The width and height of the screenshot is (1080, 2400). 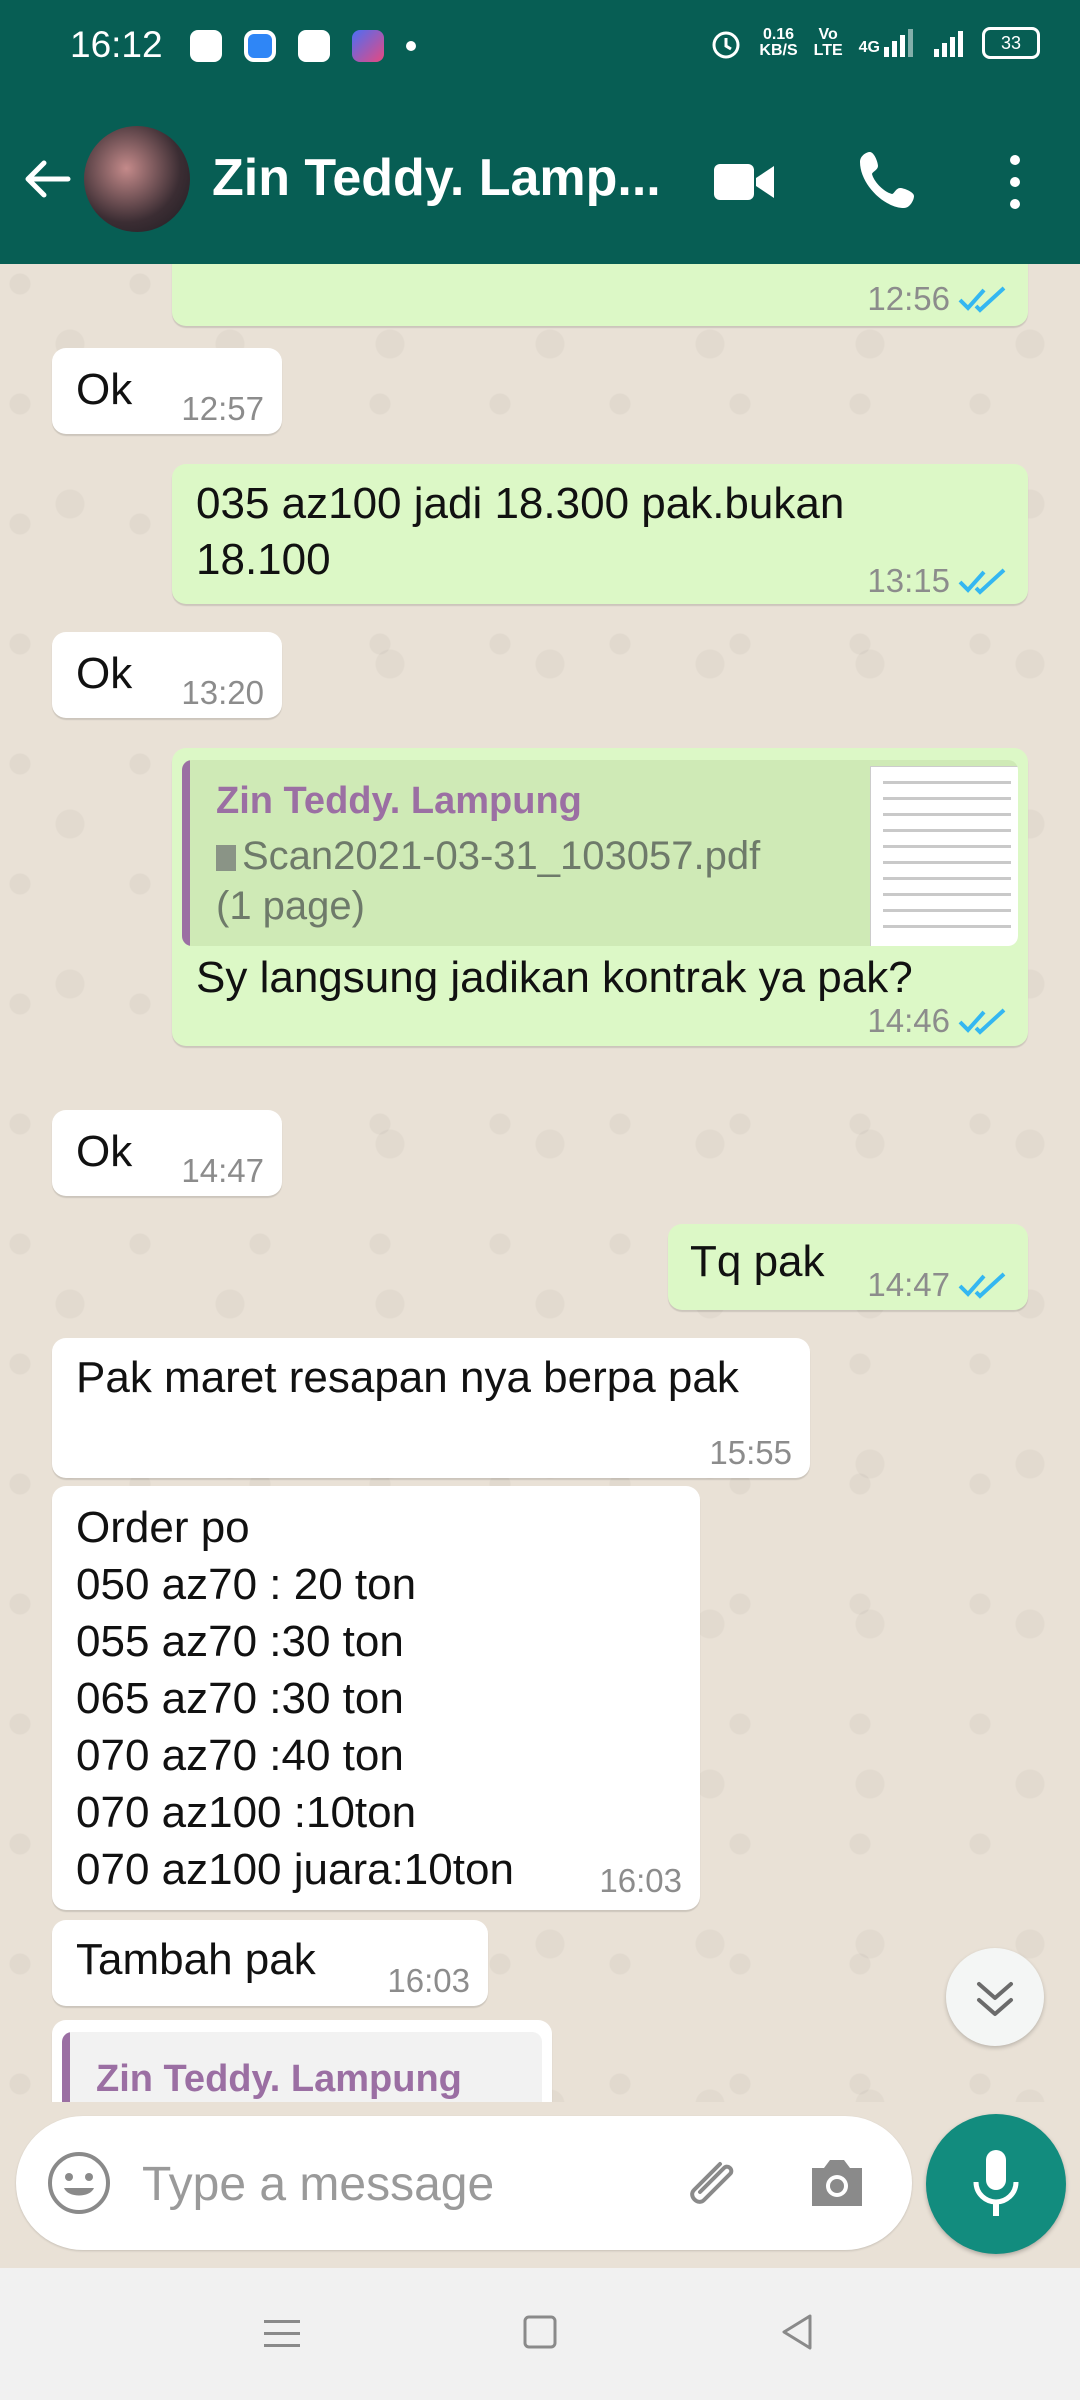 I want to click on message-input, so click(x=402, y=2184).